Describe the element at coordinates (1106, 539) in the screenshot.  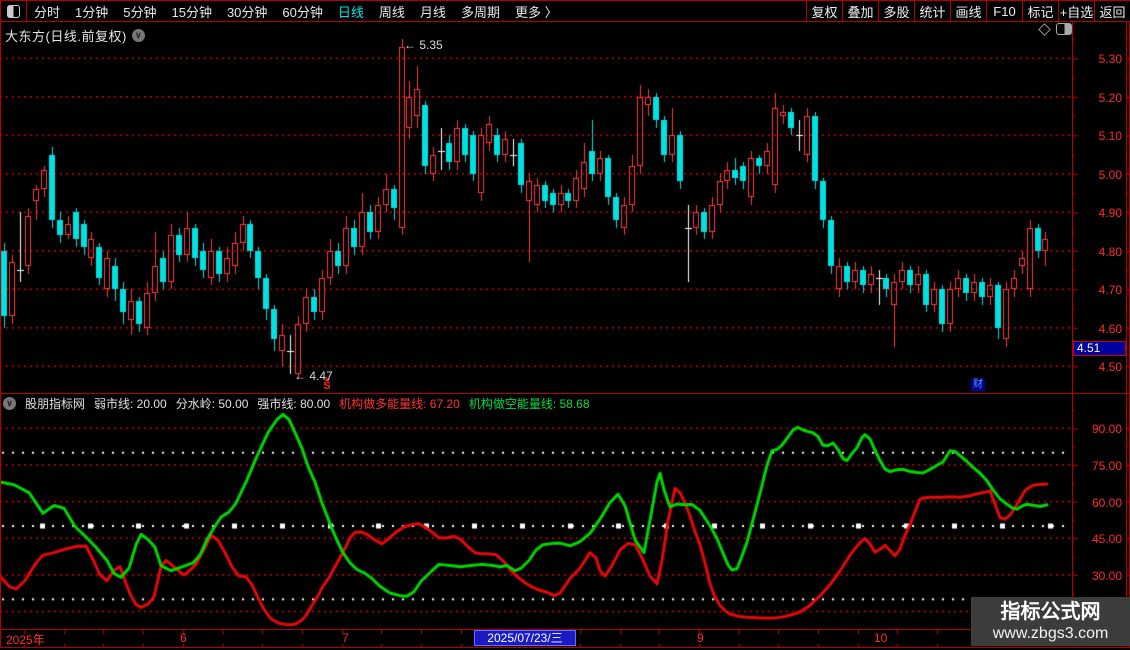
I see `indicator-axis-label: 45.00` at that location.